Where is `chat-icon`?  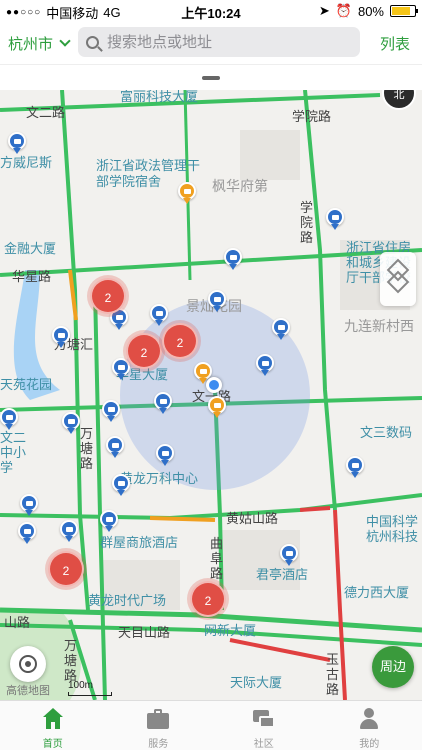
chat-icon is located at coordinates (264, 719).